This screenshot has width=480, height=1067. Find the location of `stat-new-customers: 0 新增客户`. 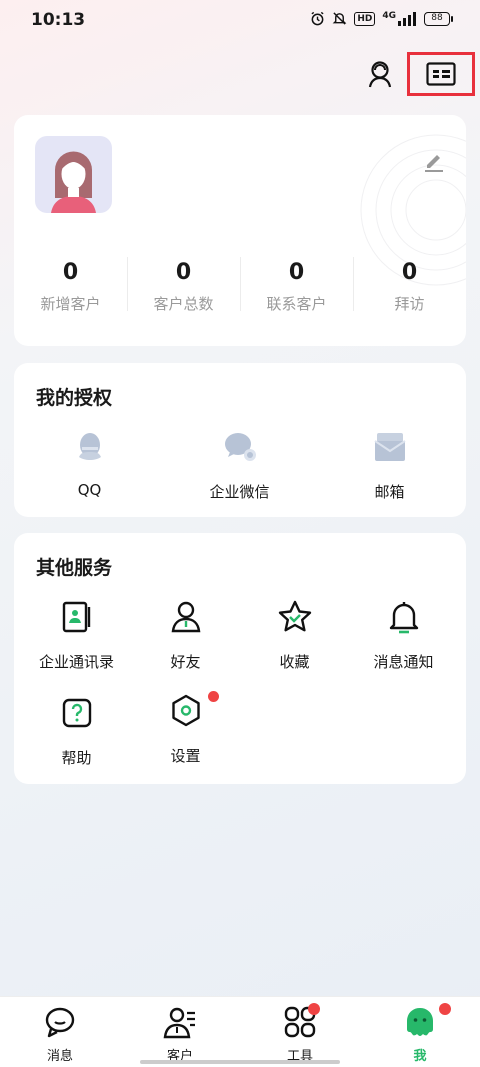

stat-new-customers: 0 新增客户 is located at coordinates (70, 284).